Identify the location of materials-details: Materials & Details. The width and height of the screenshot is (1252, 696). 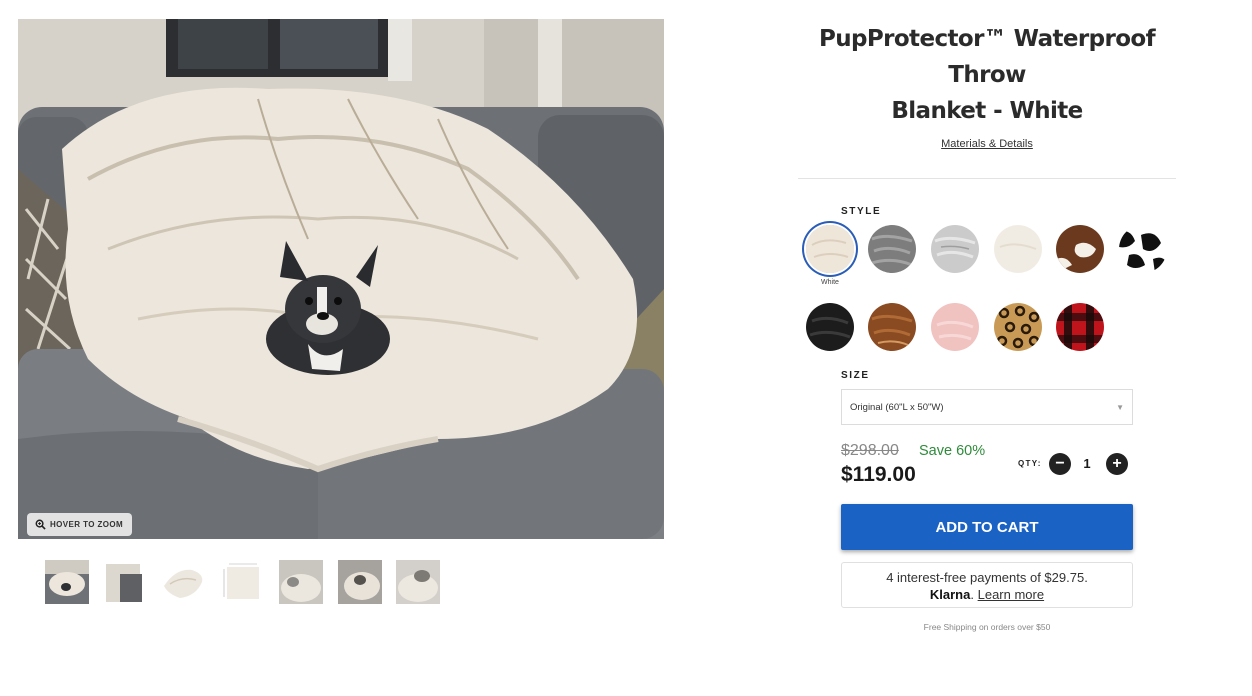
(987, 144).